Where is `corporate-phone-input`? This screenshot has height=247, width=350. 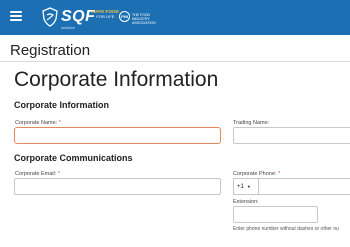 corporate-phone-input is located at coordinates (304, 186).